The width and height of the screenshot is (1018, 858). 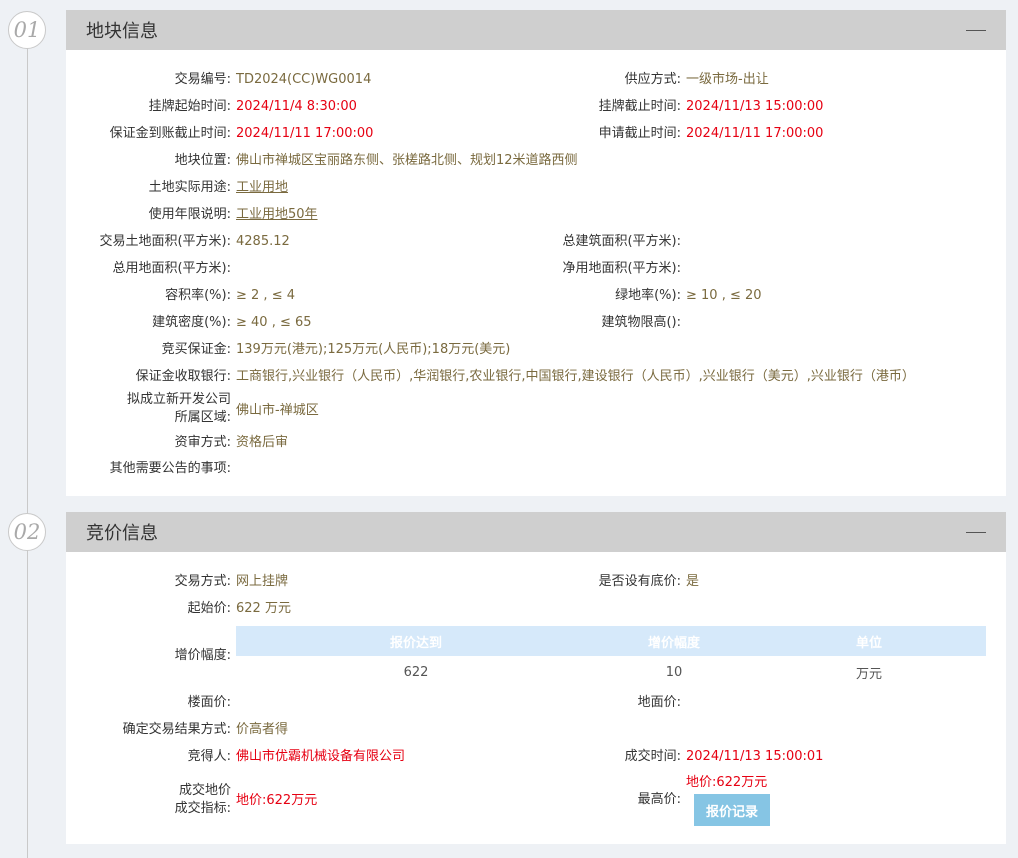 I want to click on land-info-header: 地块信息, so click(x=536, y=30).